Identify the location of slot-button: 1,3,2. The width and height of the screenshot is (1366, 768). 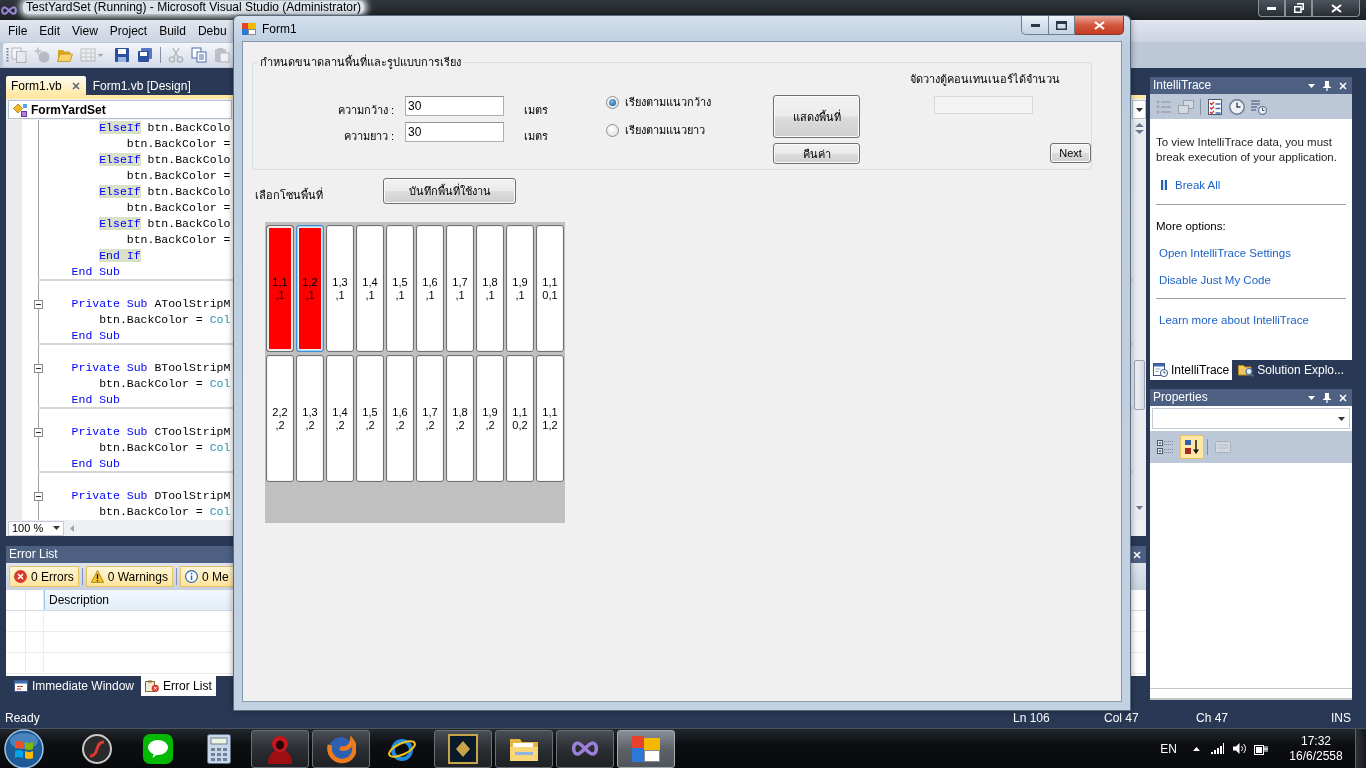
(310, 418).